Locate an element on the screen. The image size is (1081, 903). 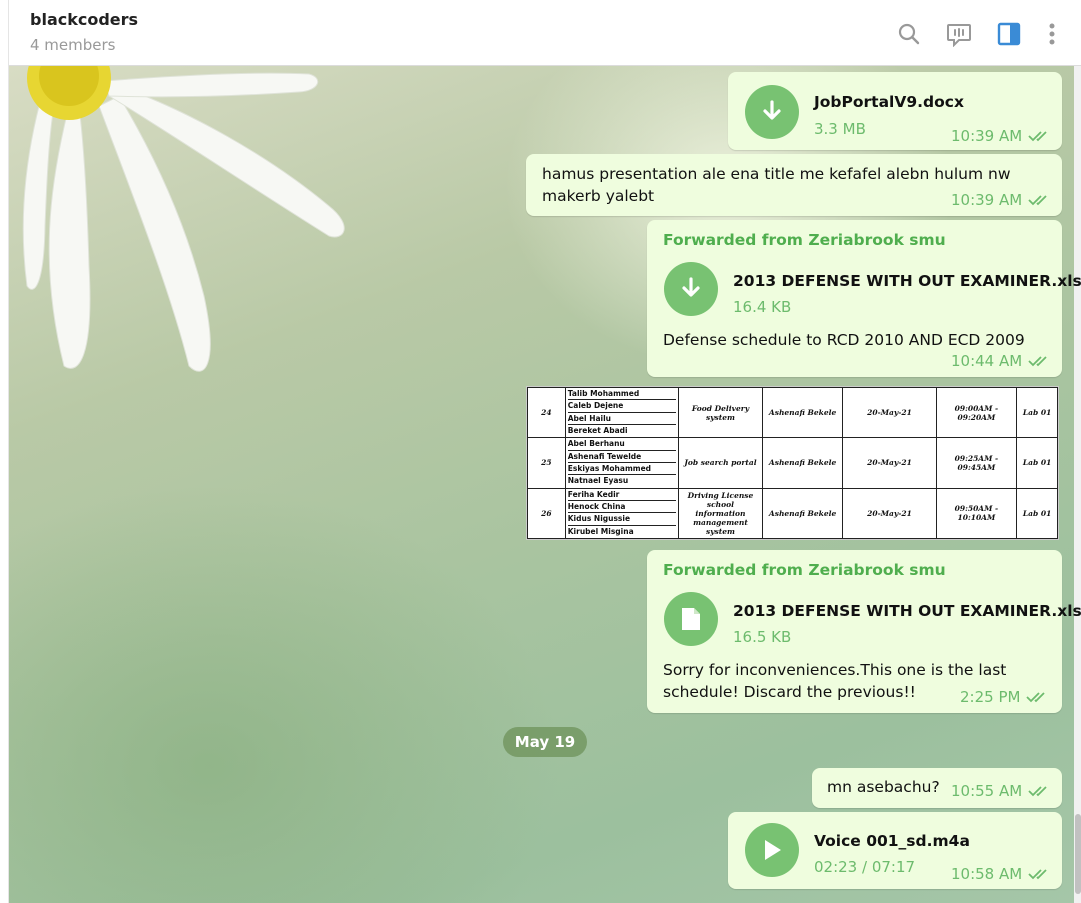
member-name: Natnael Eyasu is located at coordinates (598, 481).